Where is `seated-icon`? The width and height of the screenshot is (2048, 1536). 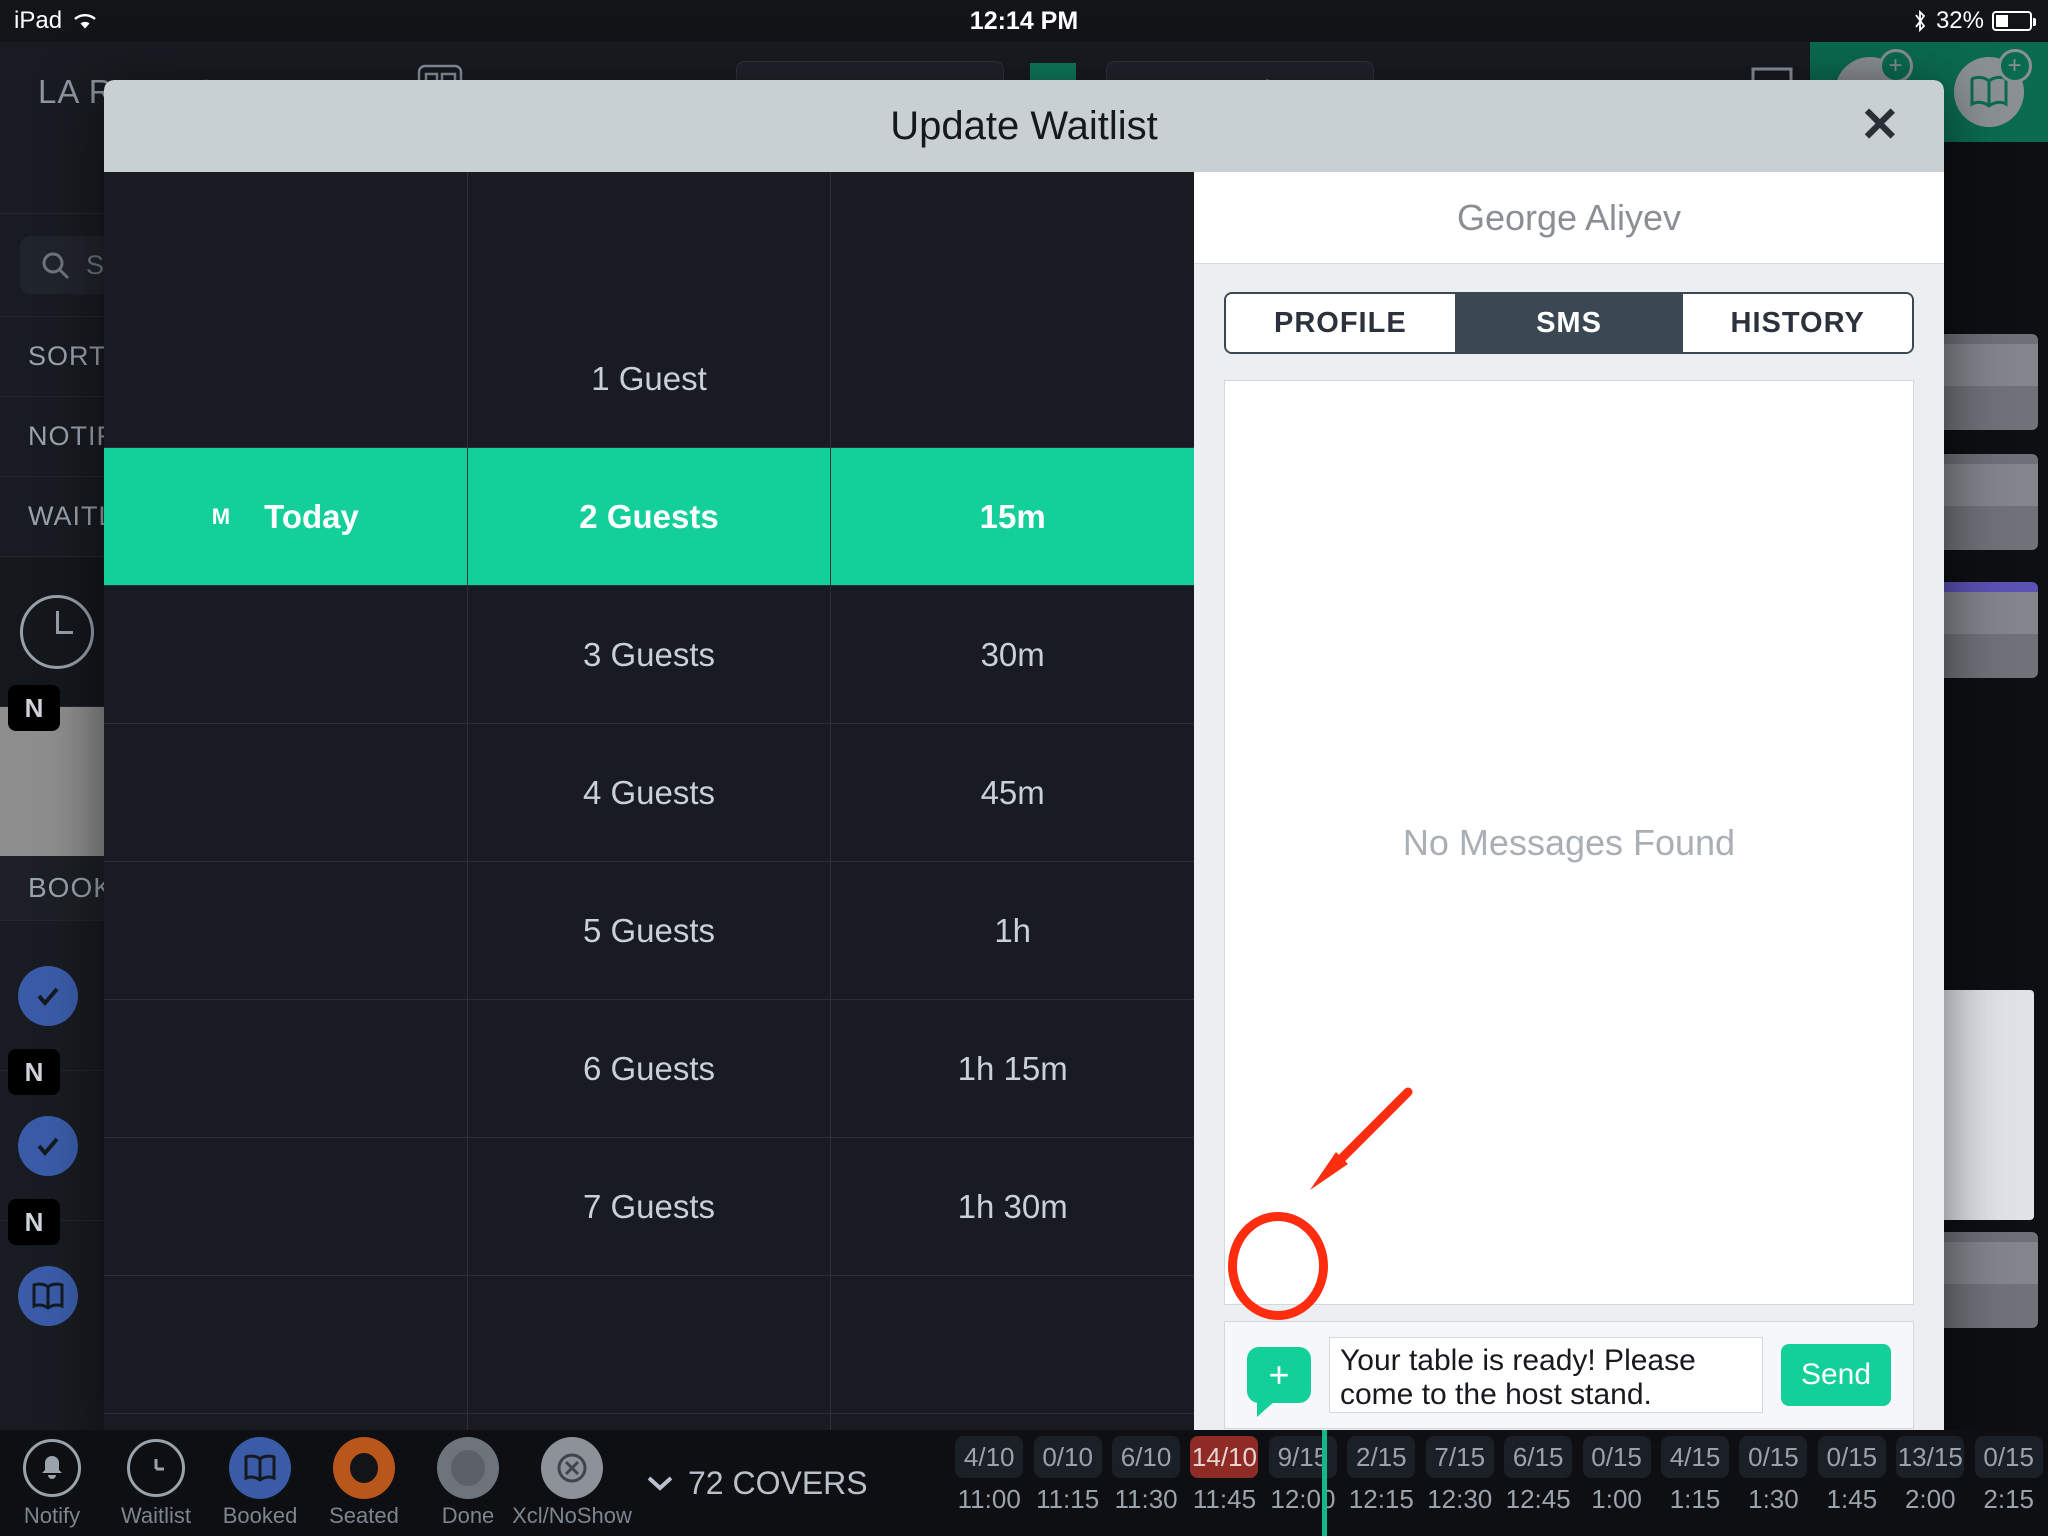 seated-icon is located at coordinates (364, 1468).